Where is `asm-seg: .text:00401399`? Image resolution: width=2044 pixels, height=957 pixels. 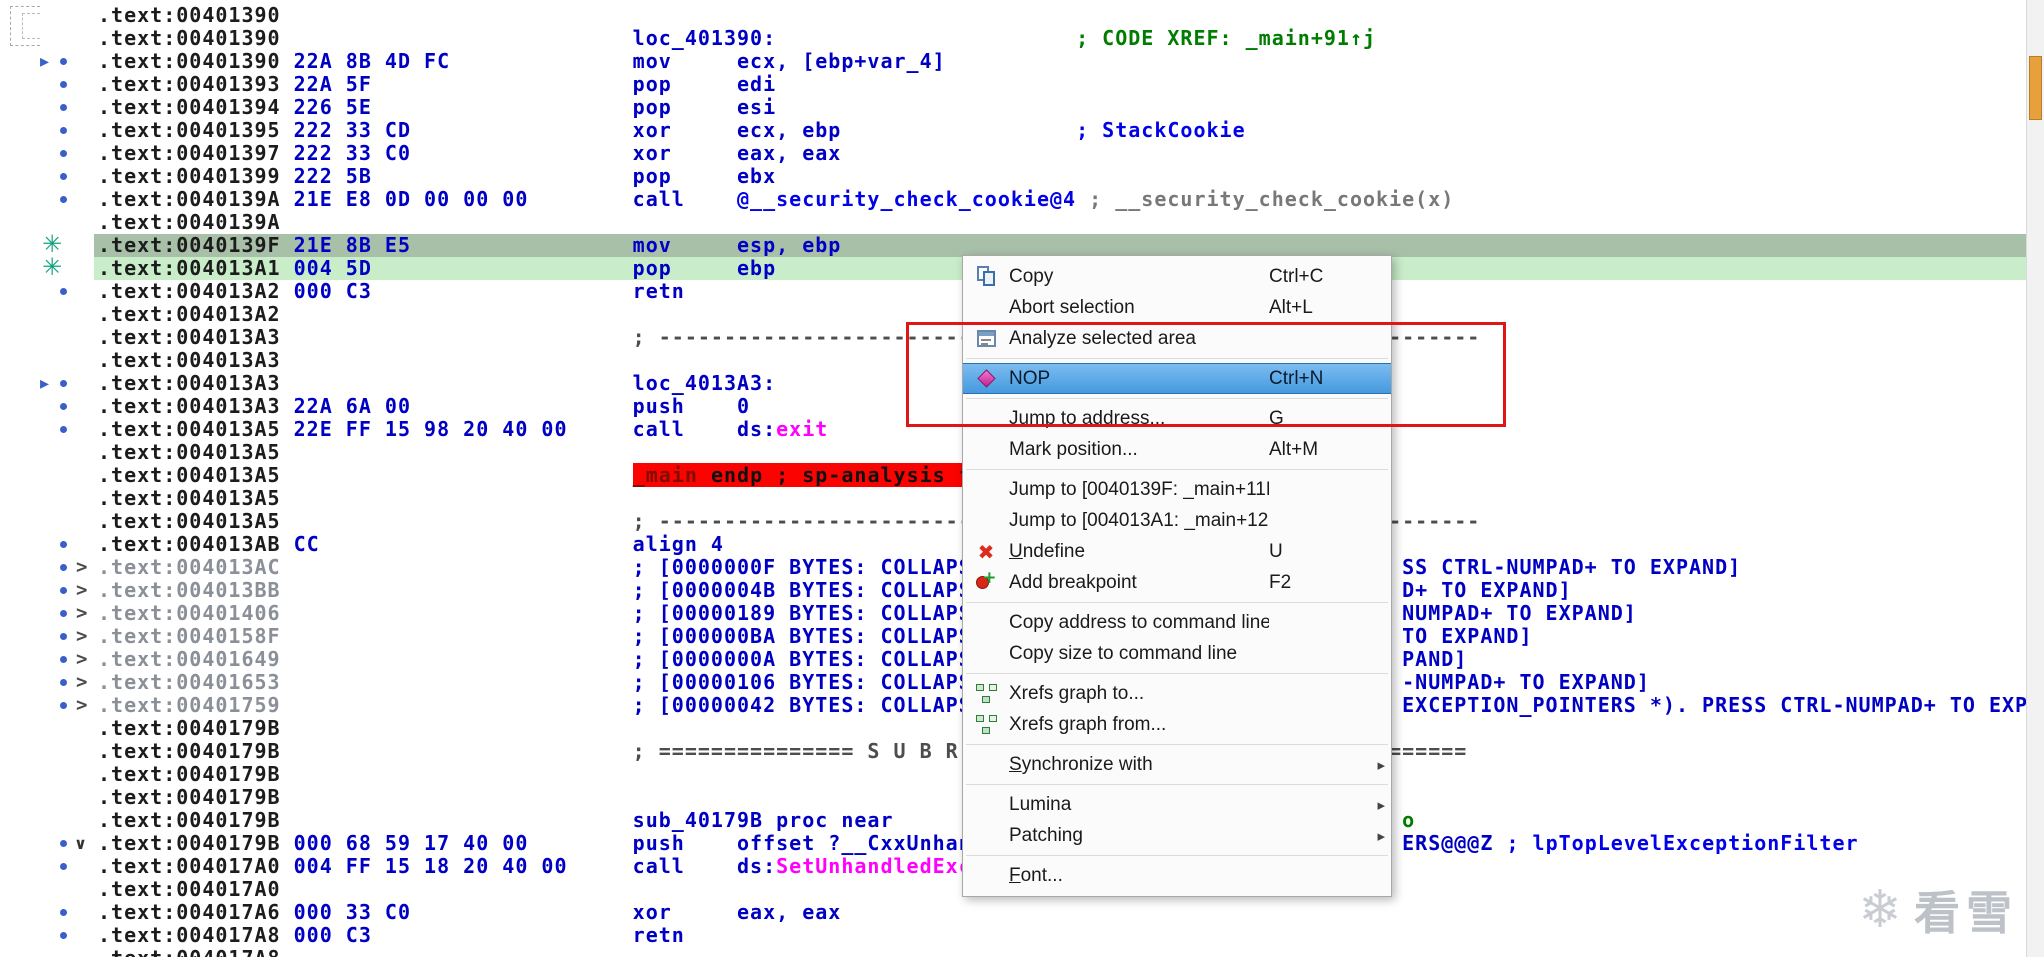 asm-seg: .text:00401399 is located at coordinates (189, 176).